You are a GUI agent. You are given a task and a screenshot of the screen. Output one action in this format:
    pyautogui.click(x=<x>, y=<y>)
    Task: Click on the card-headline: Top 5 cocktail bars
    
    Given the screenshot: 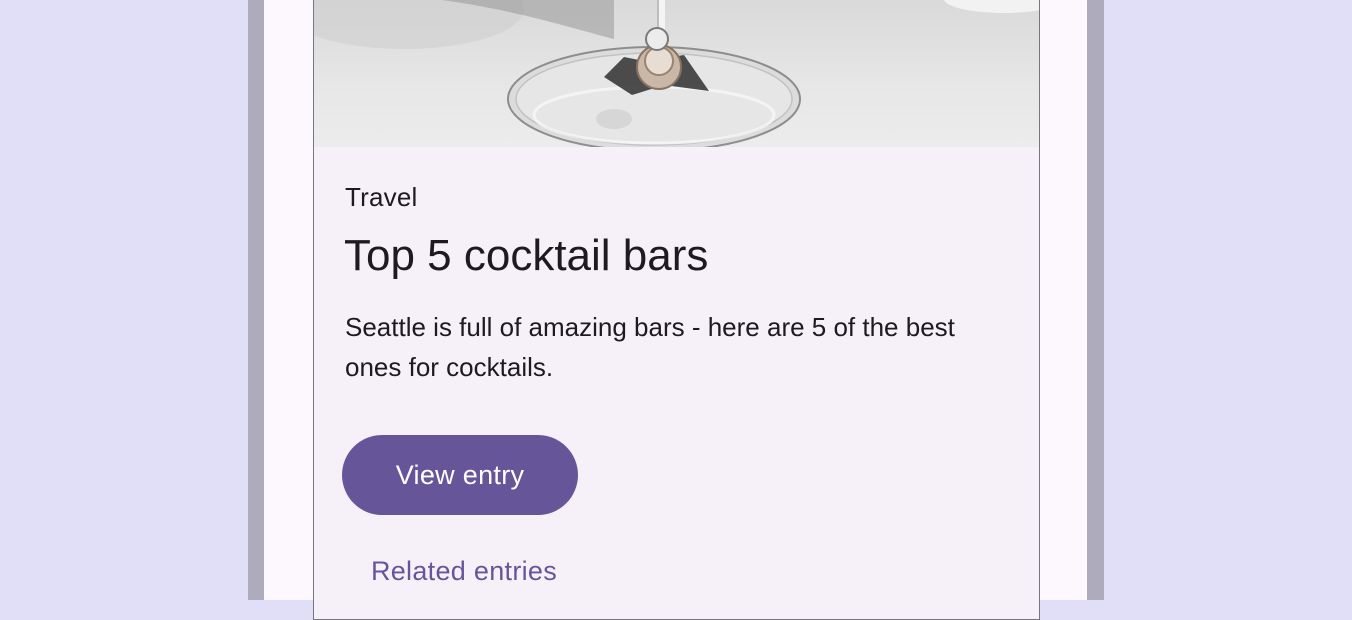 What is the action you would take?
    pyautogui.click(x=526, y=255)
    